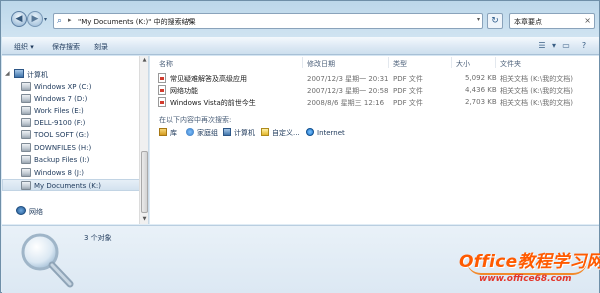 The width and height of the screenshot is (600, 293). Describe the element at coordinates (208, 79) in the screenshot. I see `file-name: 常见疑难解答及高级应用` at that location.